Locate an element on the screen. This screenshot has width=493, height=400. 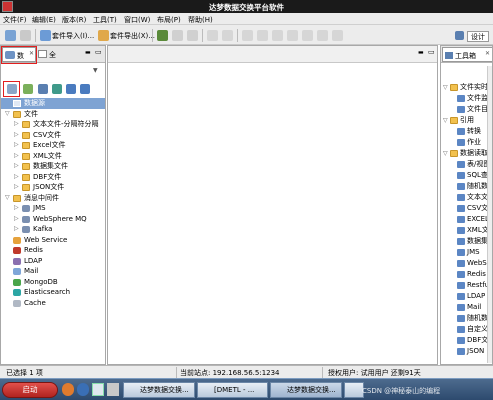
copy-icon is located at coordinates (227, 35).